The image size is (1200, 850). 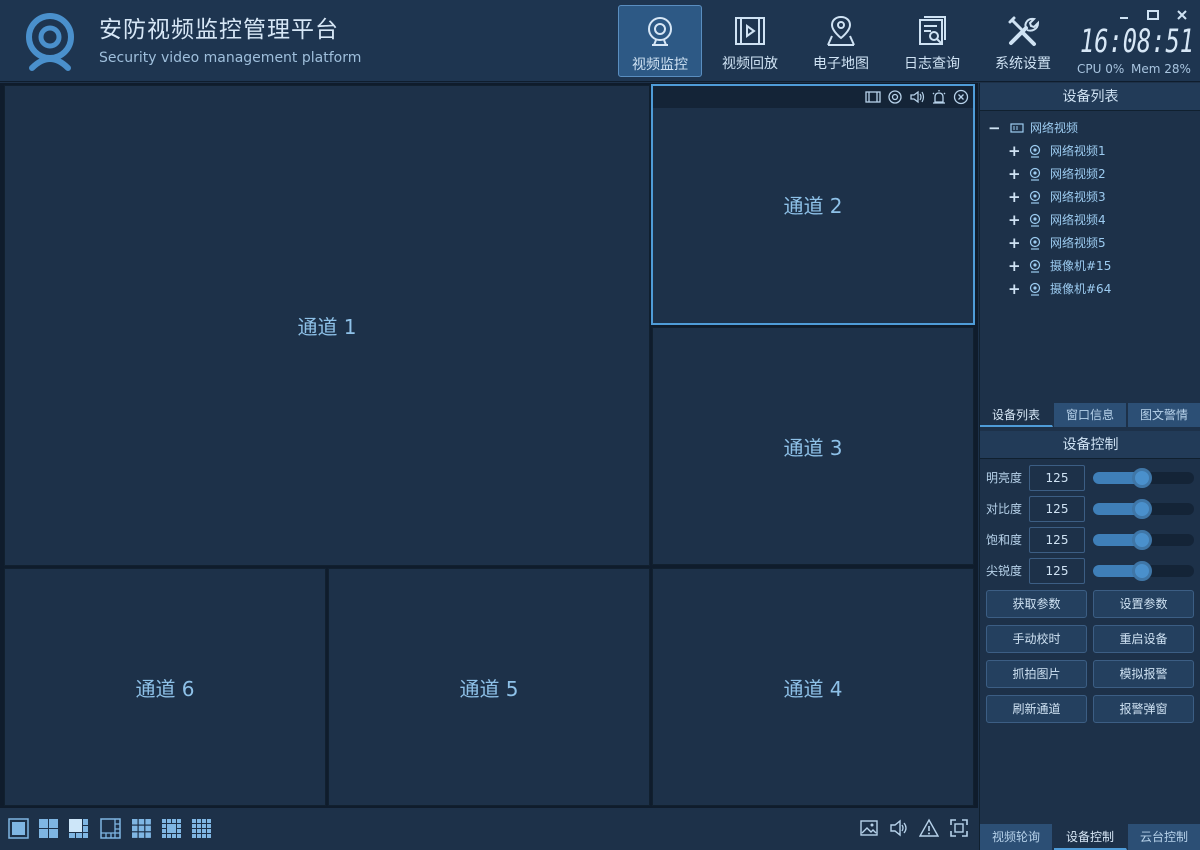 What do you see at coordinates (939, 97) in the screenshot?
I see `alarm-light-icon` at bounding box center [939, 97].